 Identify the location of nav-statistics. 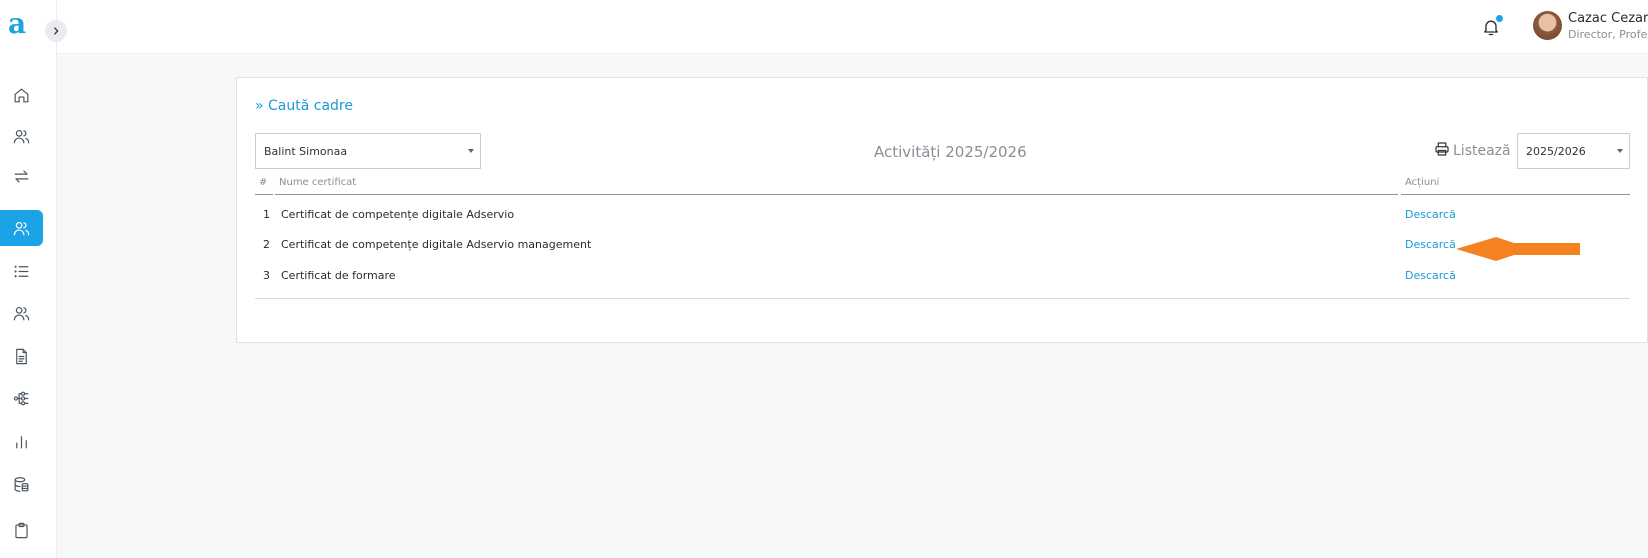
(21, 441).